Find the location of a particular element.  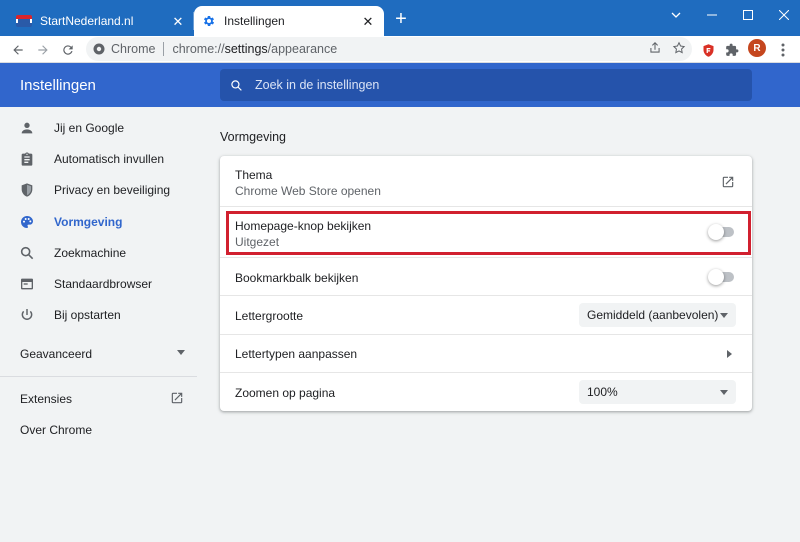

homepage-label: Homepage-knop bekijken is located at coordinates (303, 226).